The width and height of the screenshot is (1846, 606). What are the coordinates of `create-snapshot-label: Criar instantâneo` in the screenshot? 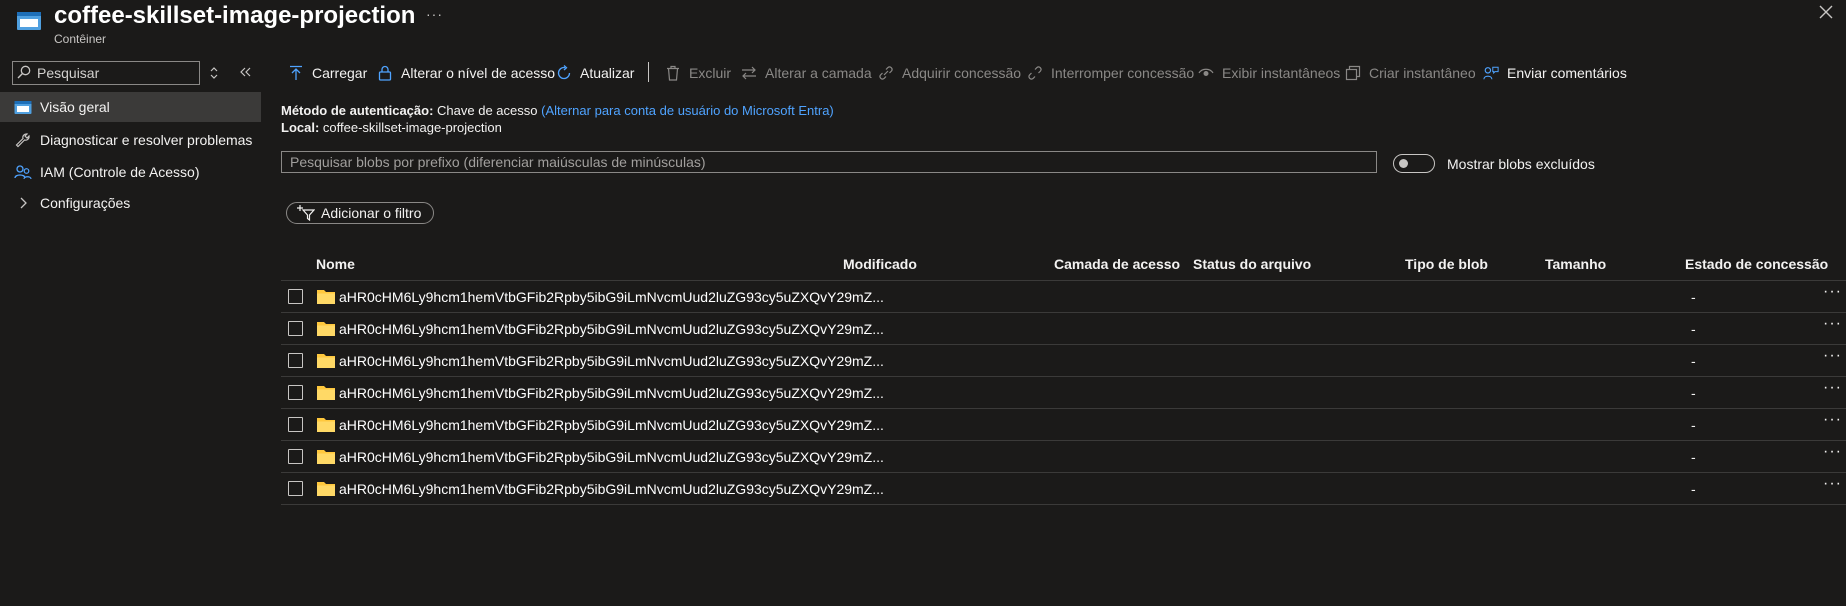 It's located at (1422, 73).